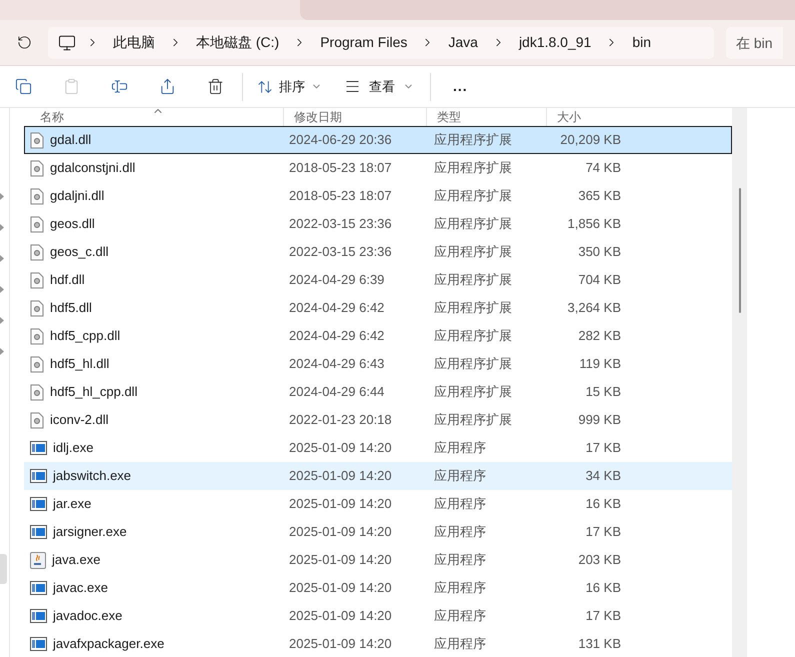  What do you see at coordinates (603, 168) in the screenshot?
I see `file-size: 74 KB` at bounding box center [603, 168].